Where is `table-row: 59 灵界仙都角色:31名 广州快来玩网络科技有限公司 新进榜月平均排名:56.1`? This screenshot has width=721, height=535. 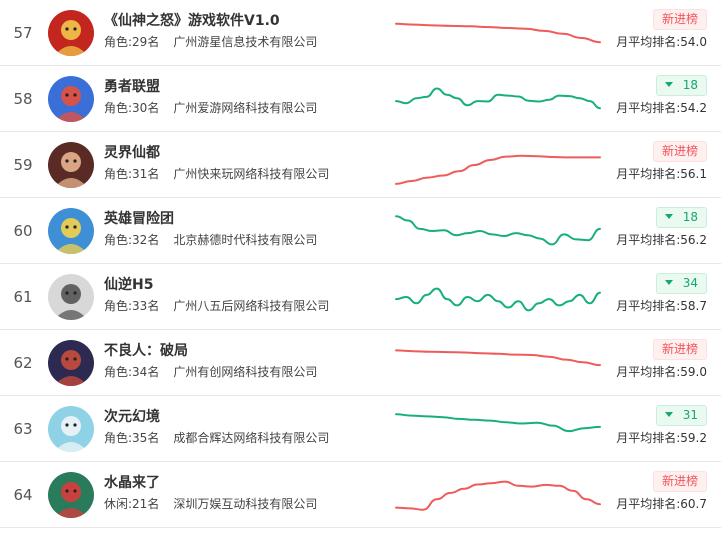 table-row: 59 灵界仙都角色:31名 广州快来玩网络科技有限公司 新进榜月平均排名:56.1 is located at coordinates (360, 165).